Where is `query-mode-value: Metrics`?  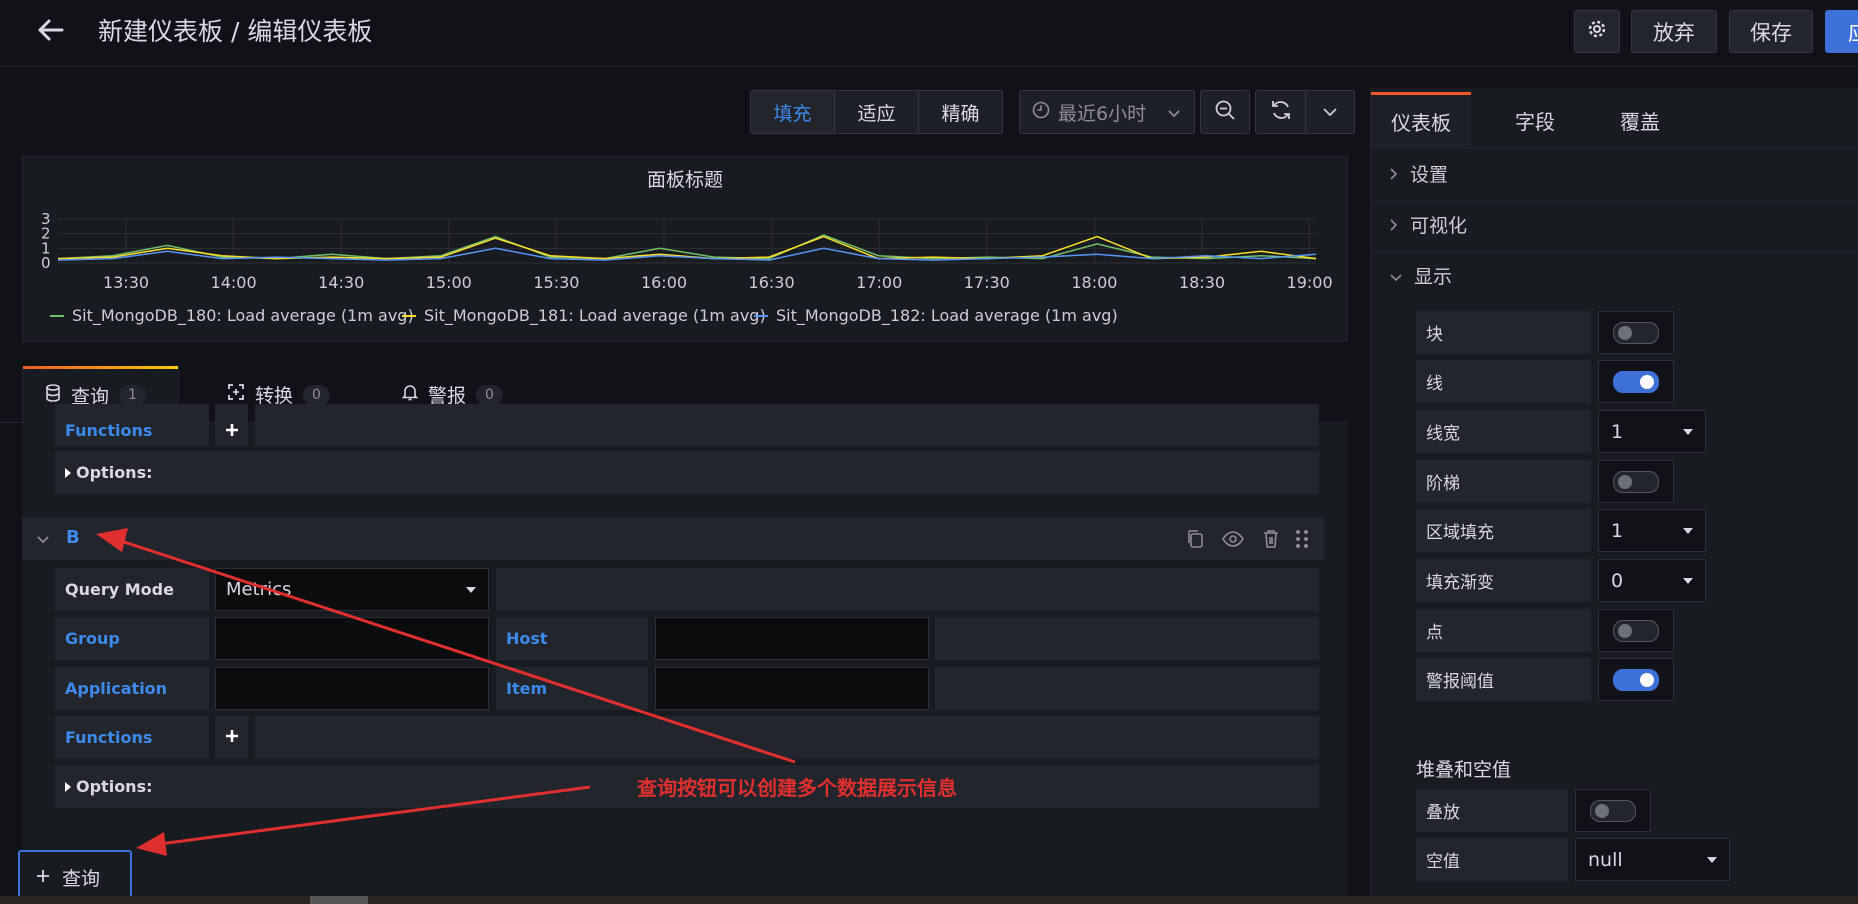 query-mode-value: Metrics is located at coordinates (259, 589).